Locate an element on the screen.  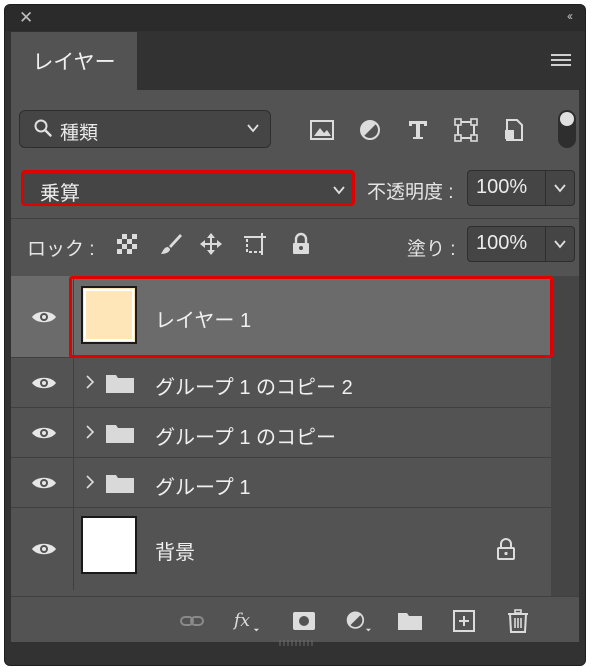
scrollbar is located at coordinates (565, 436).